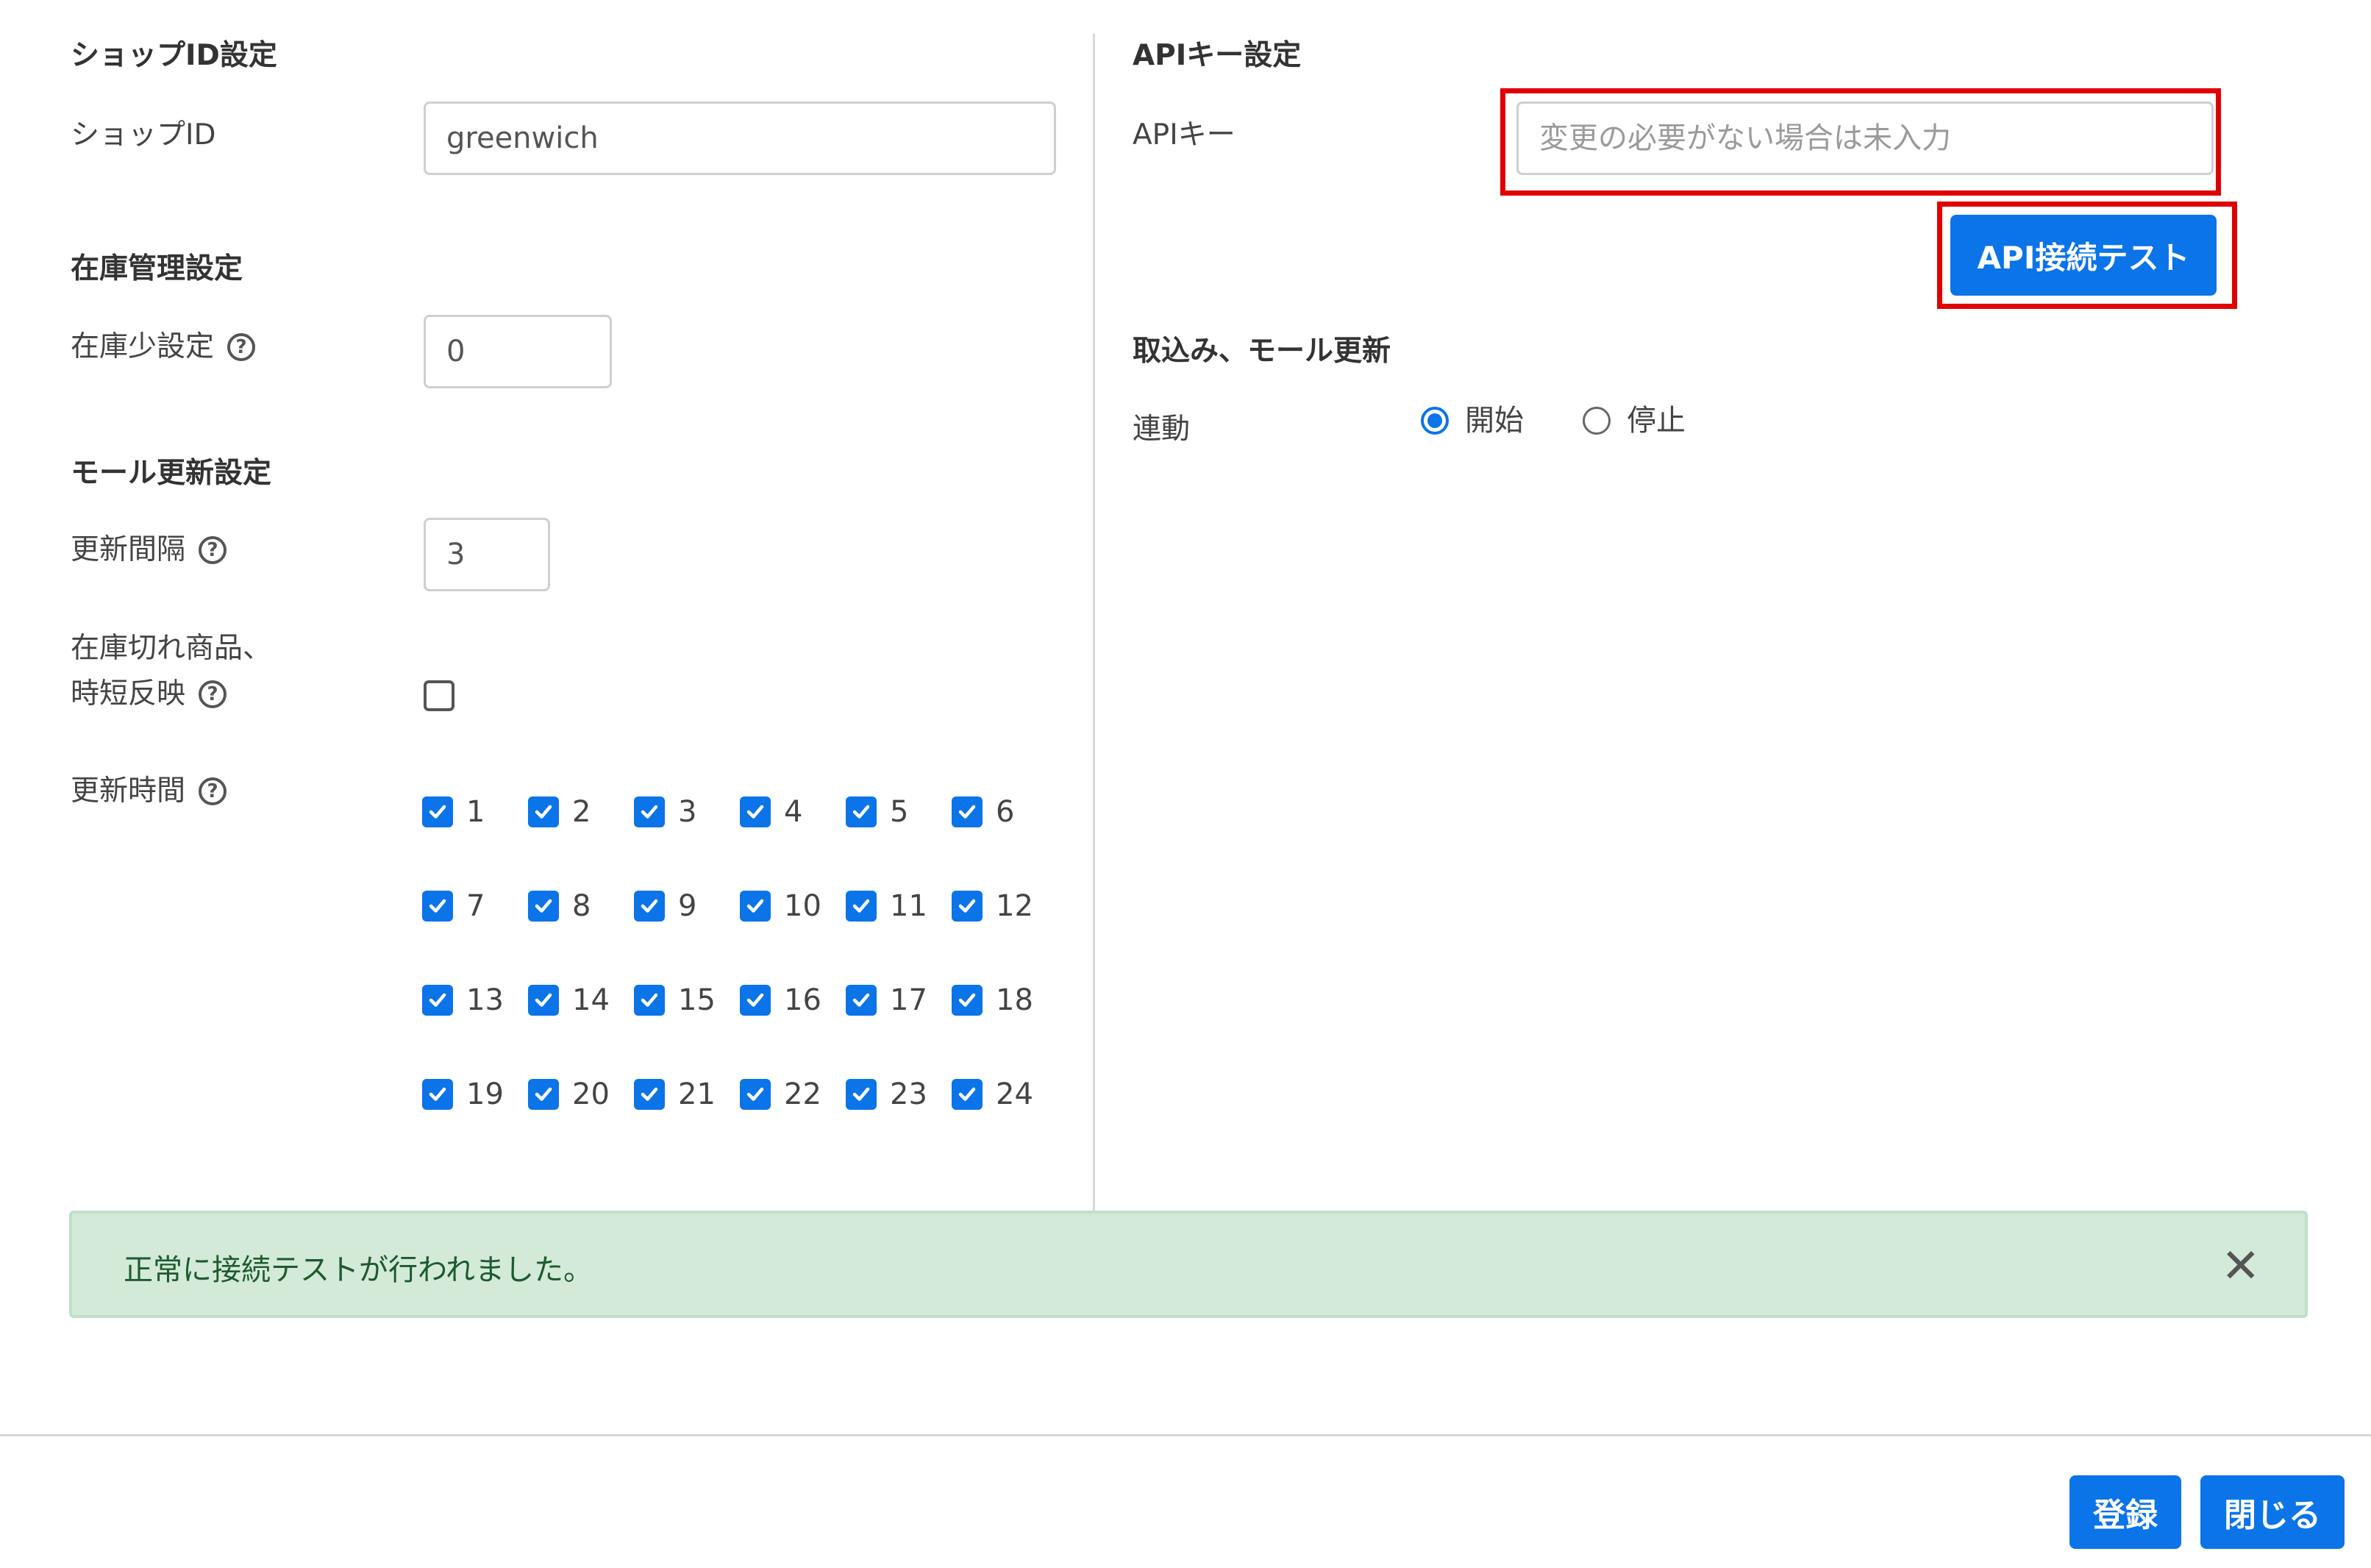 Image resolution: width=2371 pixels, height=1568 pixels. I want to click on update-hour-checkbox: 16, so click(793, 1032).